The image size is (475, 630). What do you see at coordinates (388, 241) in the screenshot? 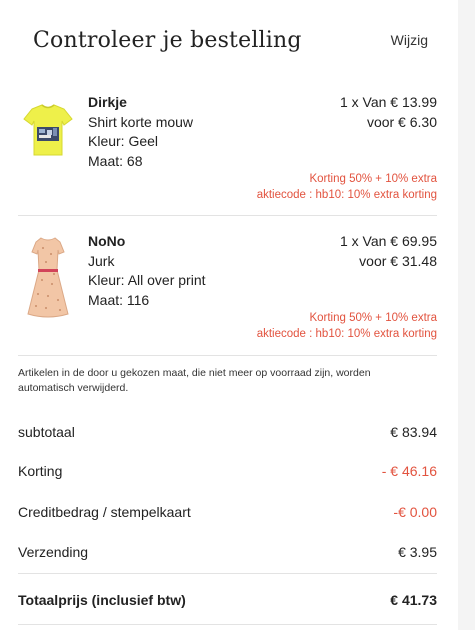
I see `item-quantity-price: 1 x Van € 69.95` at bounding box center [388, 241].